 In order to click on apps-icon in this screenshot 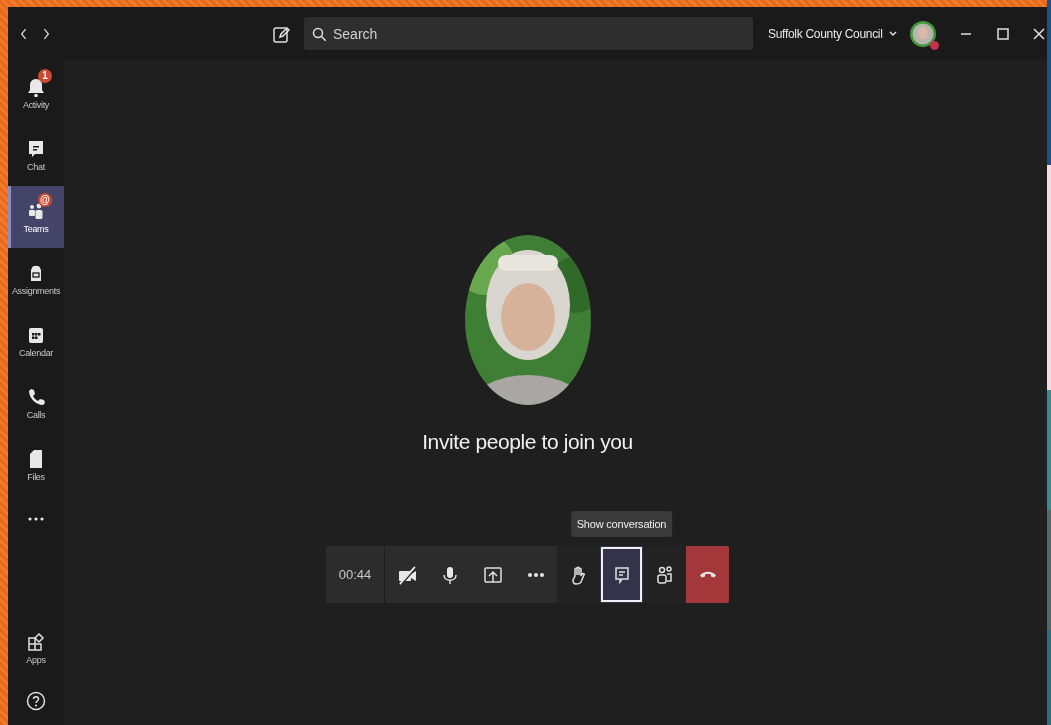, I will do `click(36, 641)`.